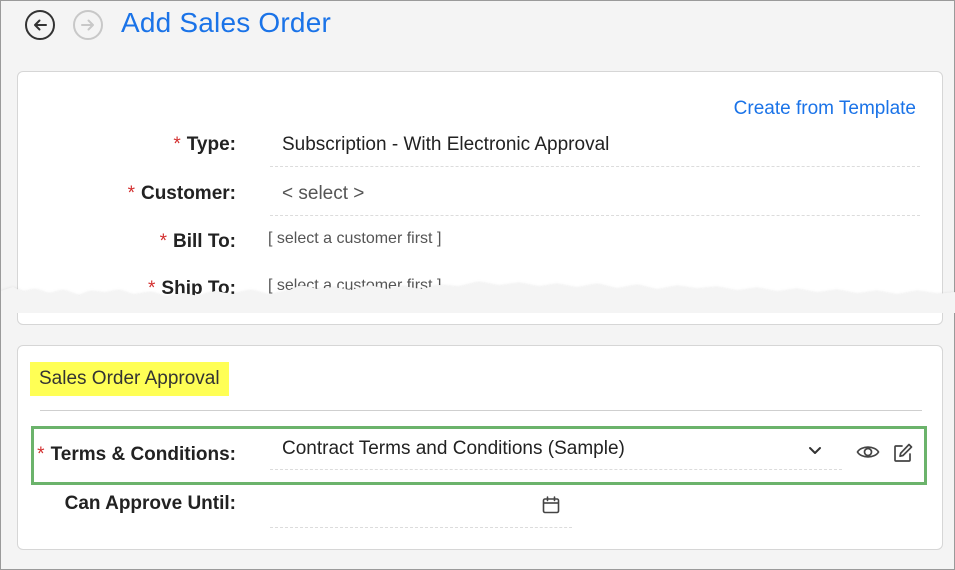 Image resolution: width=955 pixels, height=570 pixels. What do you see at coordinates (903, 453) in the screenshot?
I see `edit-icon` at bounding box center [903, 453].